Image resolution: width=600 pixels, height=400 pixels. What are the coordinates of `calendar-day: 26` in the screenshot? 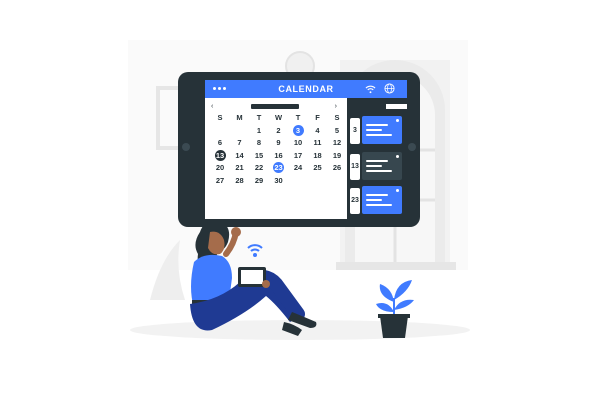 It's located at (337, 168).